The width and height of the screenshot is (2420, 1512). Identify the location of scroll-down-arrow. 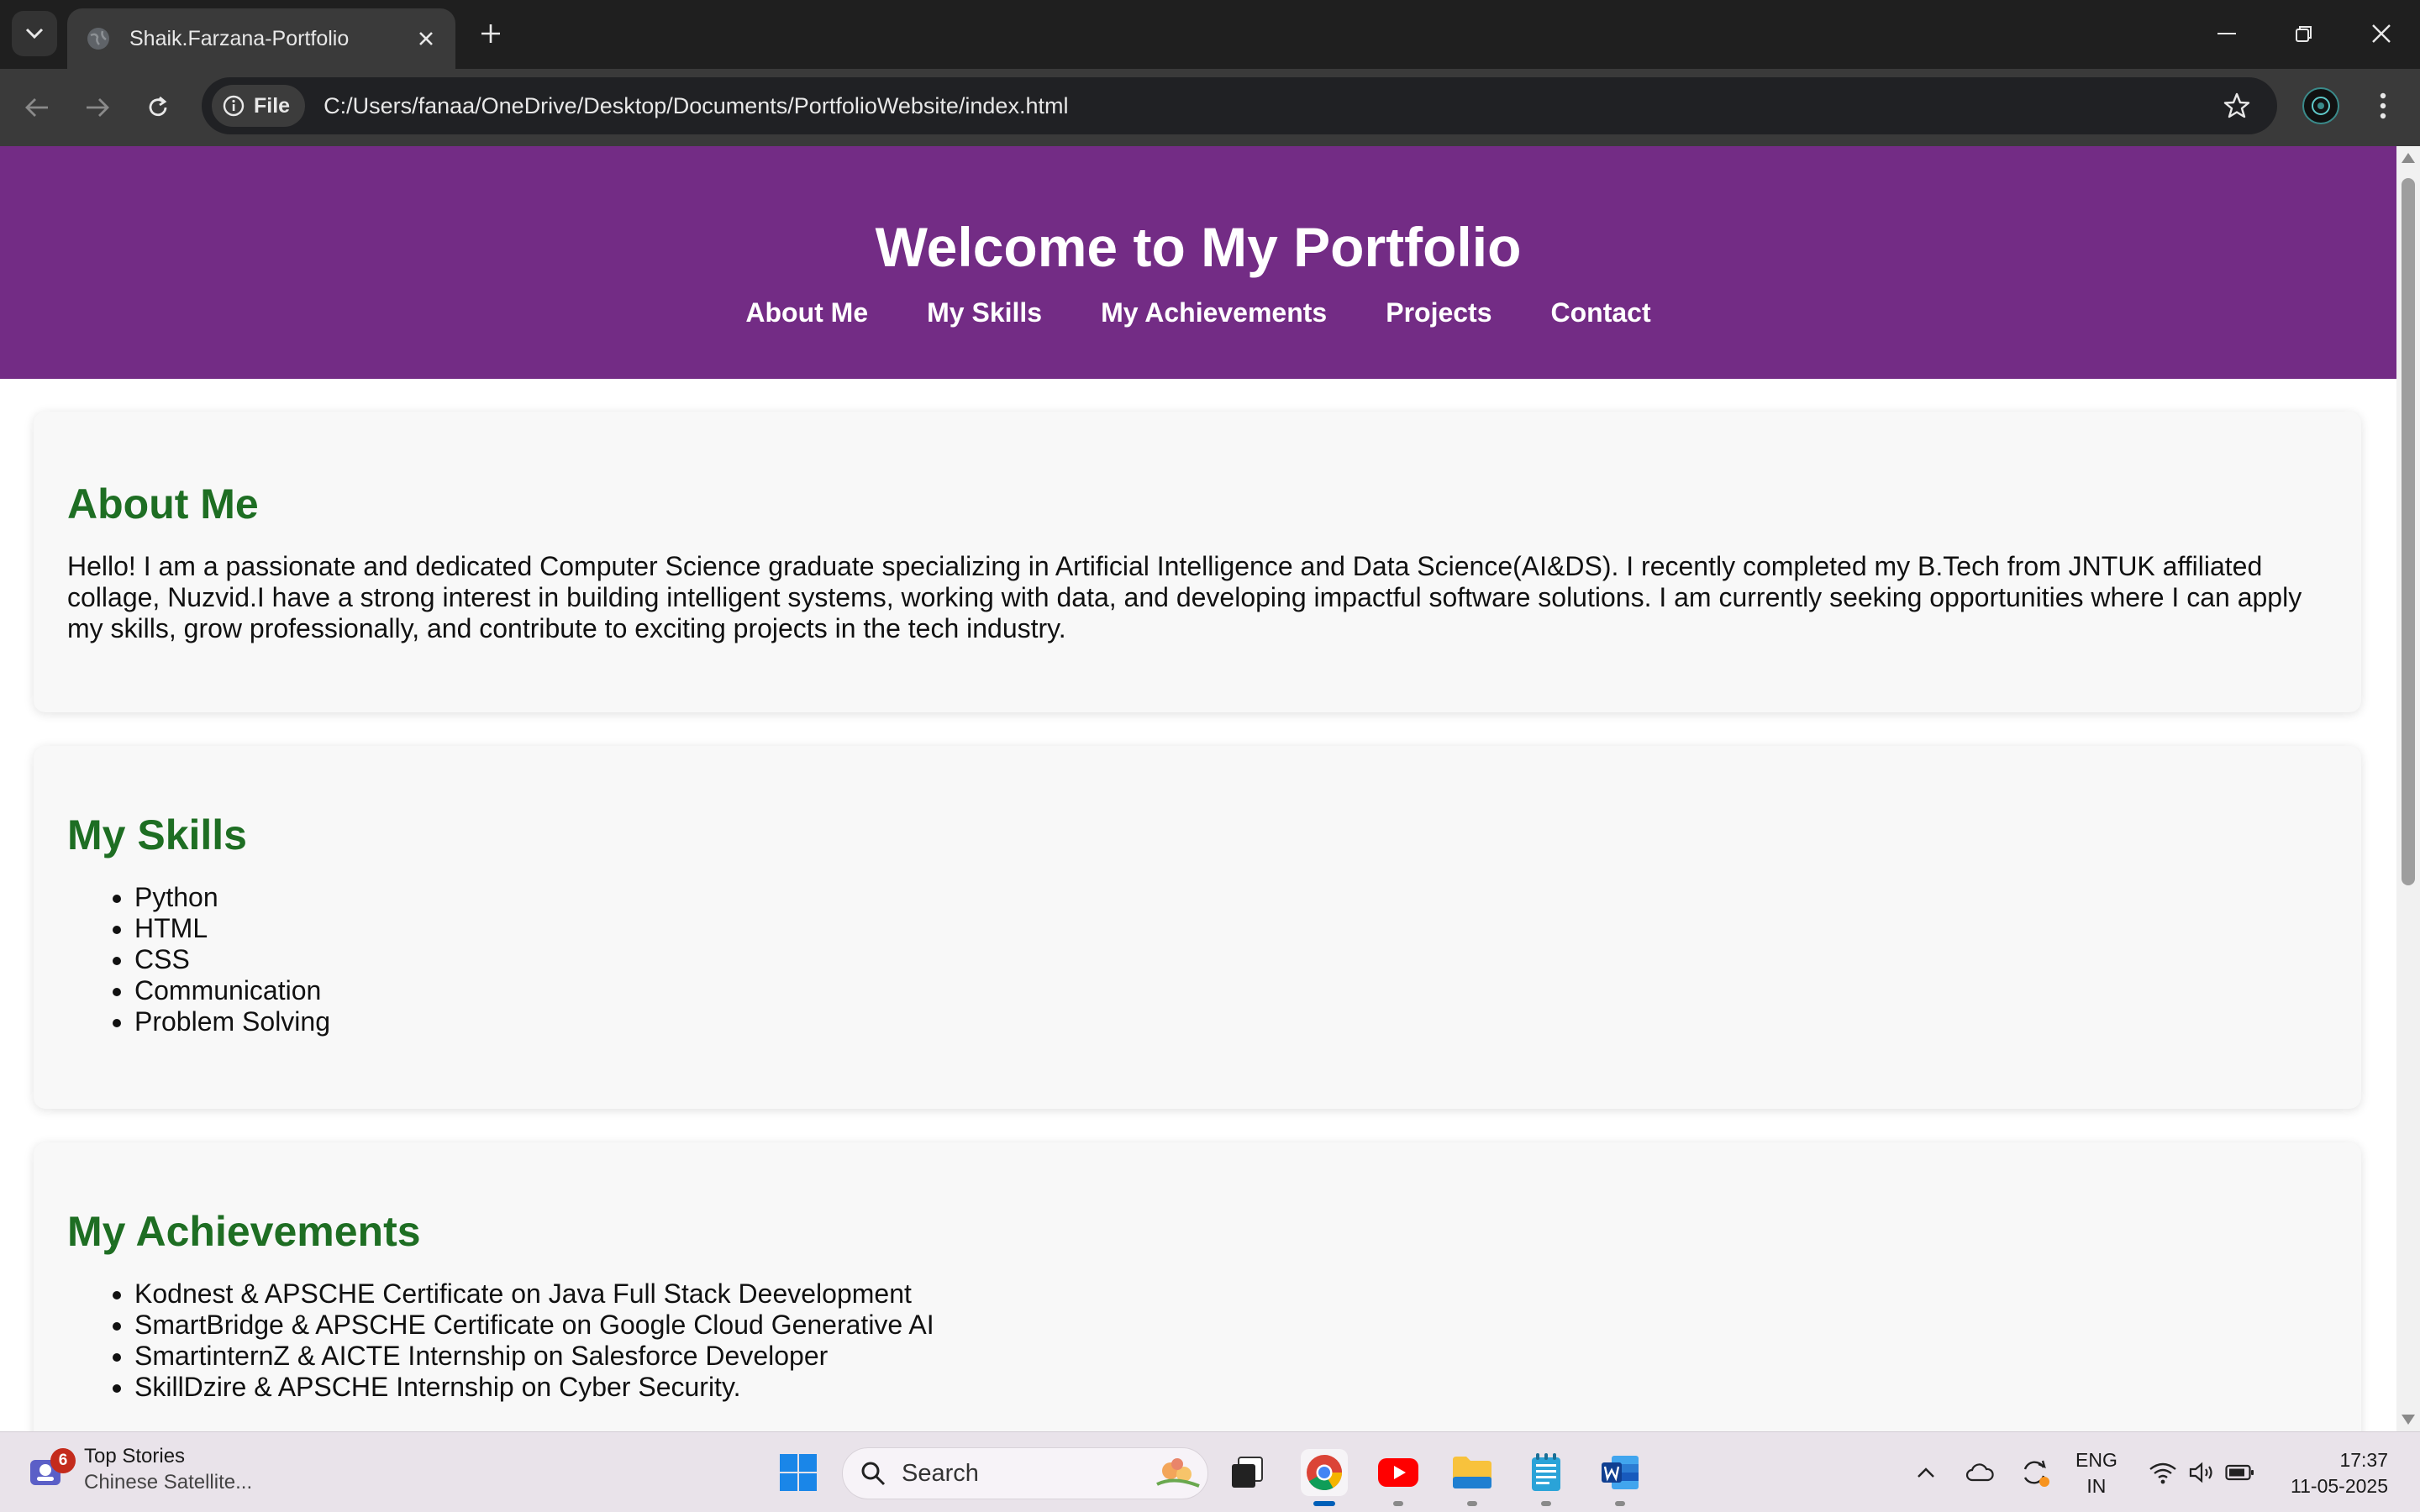
(2408, 1420).